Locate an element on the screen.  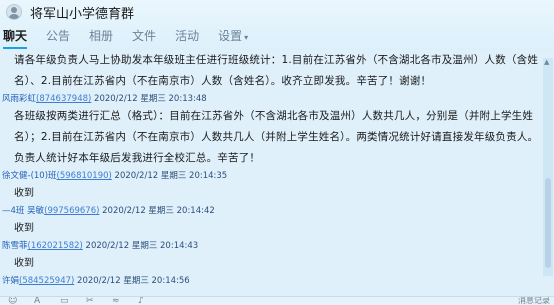
tab-chat: 聊天 is located at coordinates (15, 38).